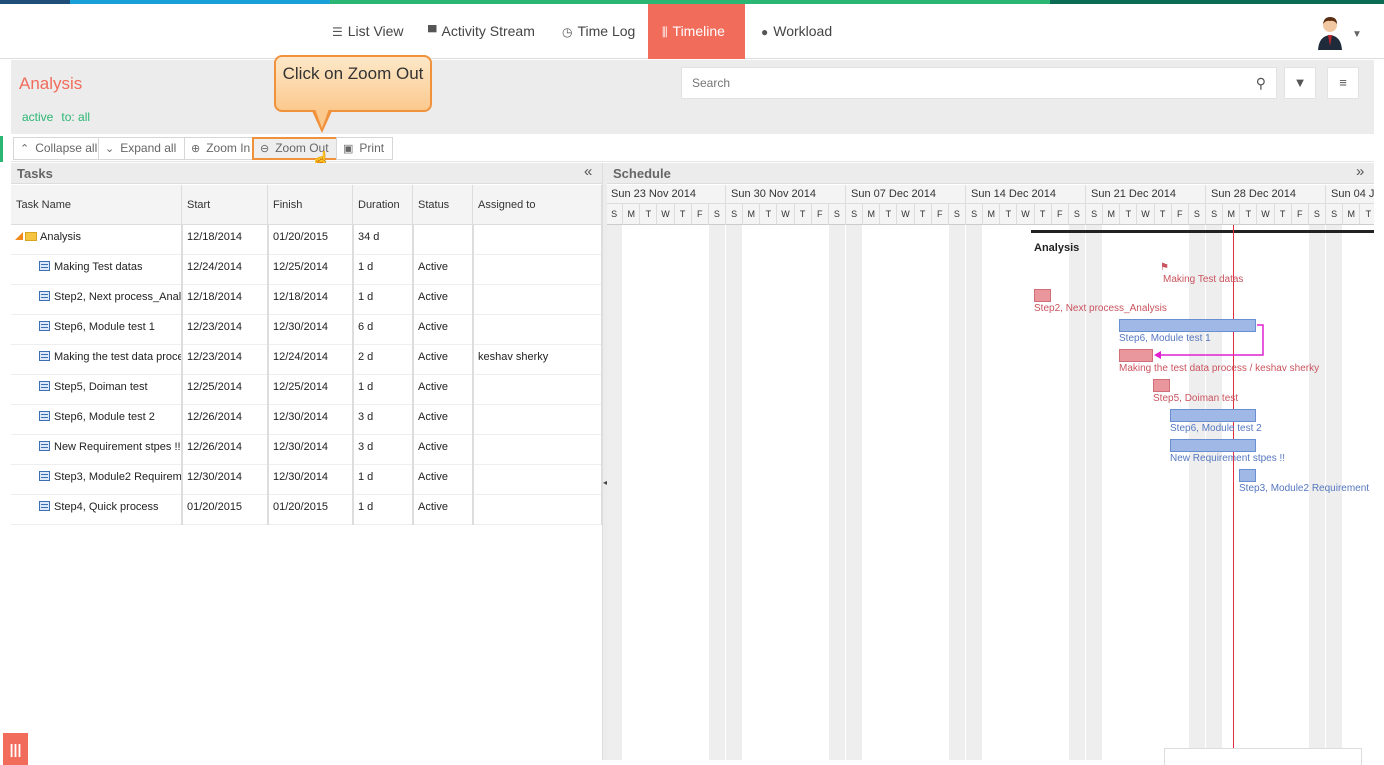  Describe the element at coordinates (1357, 34) in the screenshot. I see `chevron-down-icon: ▼` at that location.